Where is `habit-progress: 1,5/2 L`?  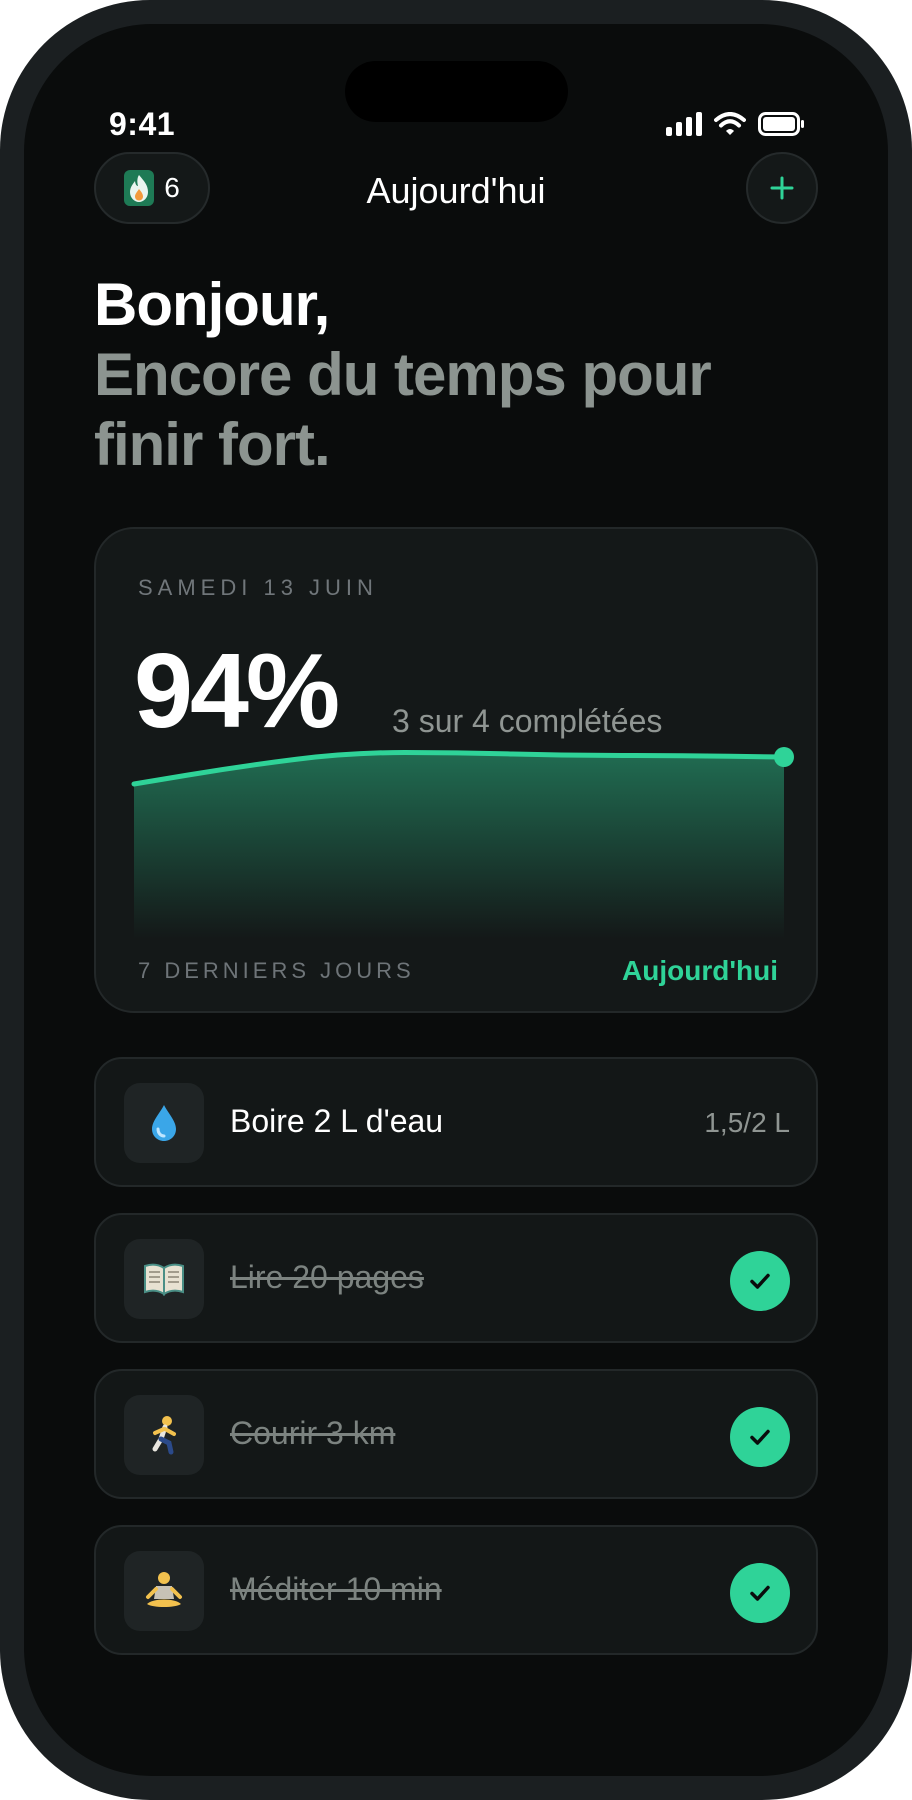
habit-progress: 1,5/2 L is located at coordinates (747, 1122).